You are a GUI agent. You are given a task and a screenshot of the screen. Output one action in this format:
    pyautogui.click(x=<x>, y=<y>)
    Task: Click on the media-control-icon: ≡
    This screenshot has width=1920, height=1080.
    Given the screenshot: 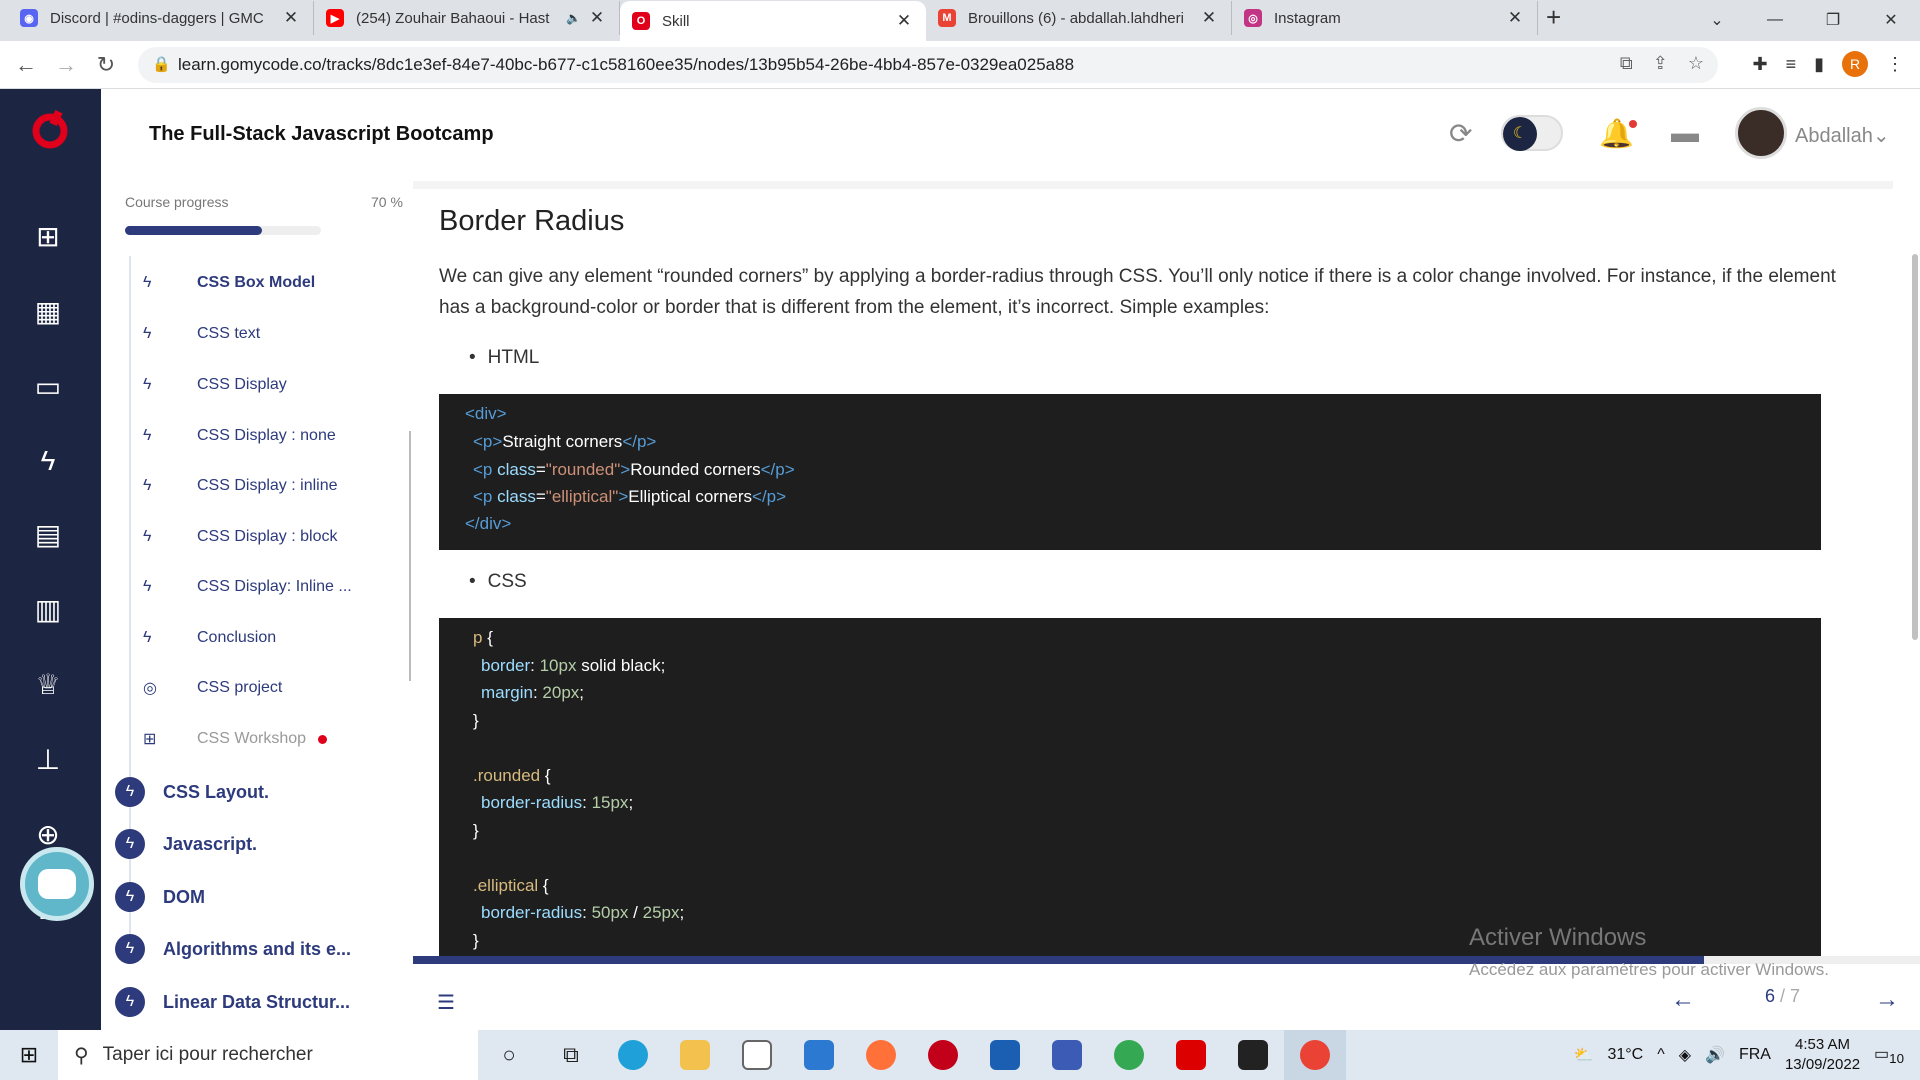 What is the action you would take?
    pyautogui.click(x=1791, y=64)
    